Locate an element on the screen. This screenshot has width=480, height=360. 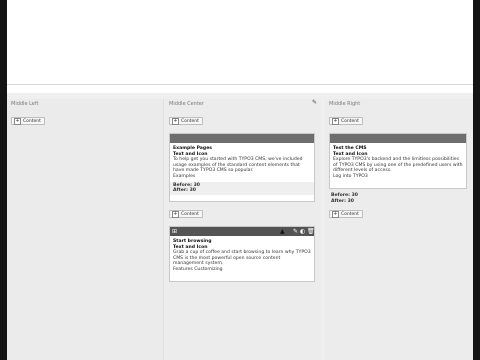
edit-icon: ✎ is located at coordinates (295, 231).